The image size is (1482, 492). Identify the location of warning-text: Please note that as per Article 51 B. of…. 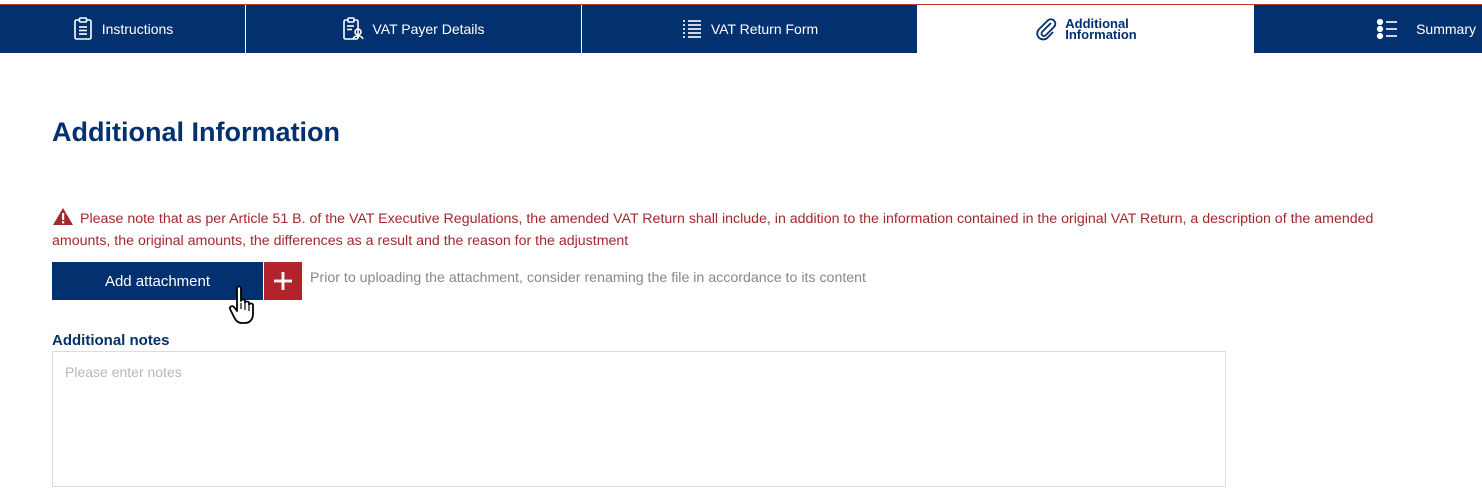
(713, 230).